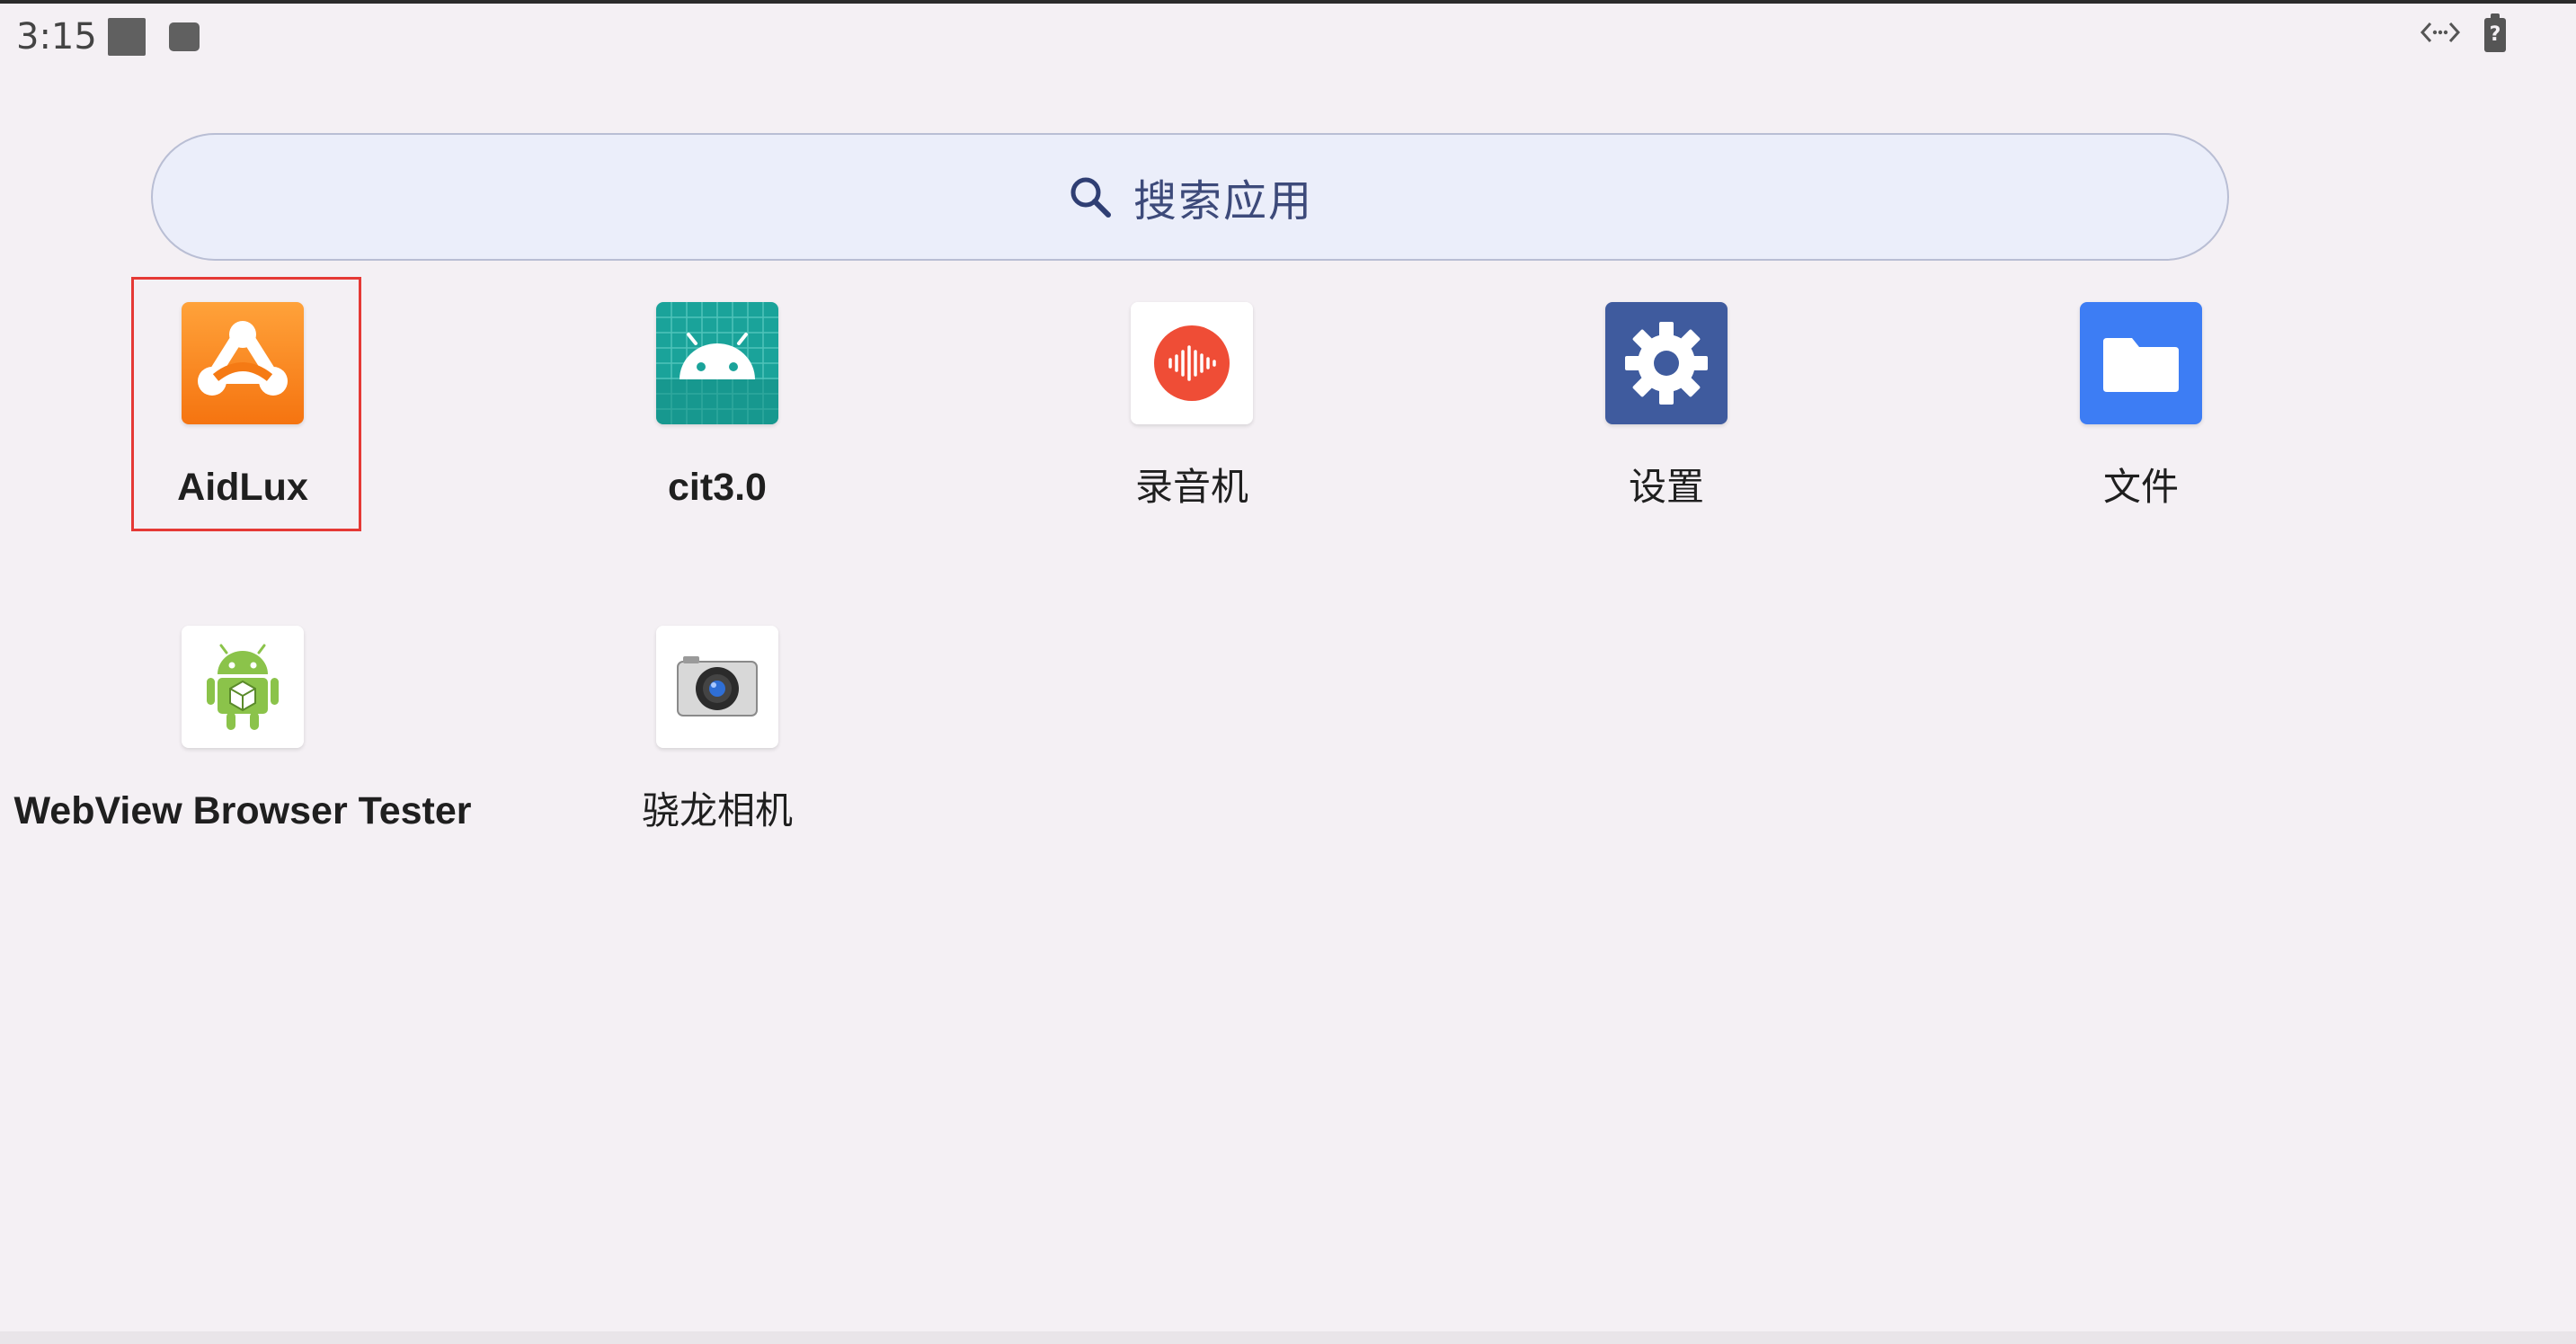 This screenshot has width=2576, height=1344. I want to click on app-label: 骁龙相机, so click(717, 810).